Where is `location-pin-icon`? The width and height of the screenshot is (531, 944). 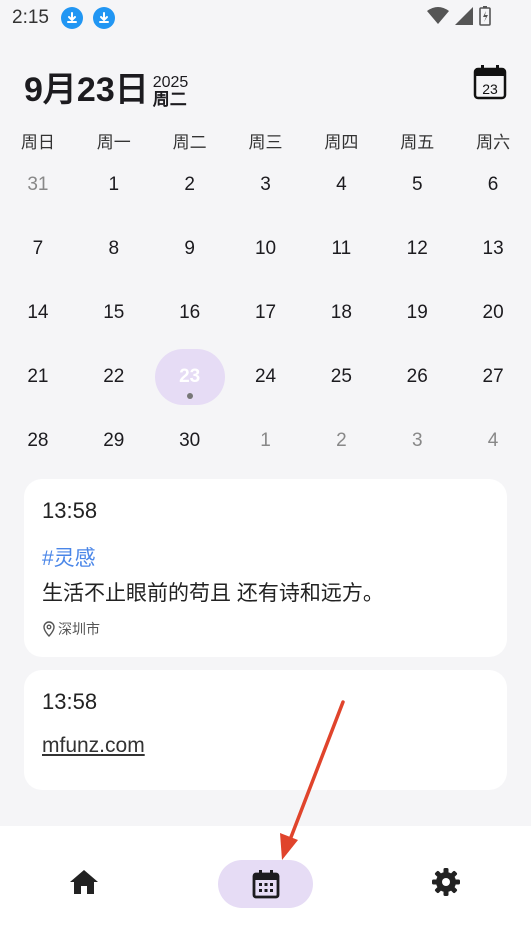 location-pin-icon is located at coordinates (49, 629).